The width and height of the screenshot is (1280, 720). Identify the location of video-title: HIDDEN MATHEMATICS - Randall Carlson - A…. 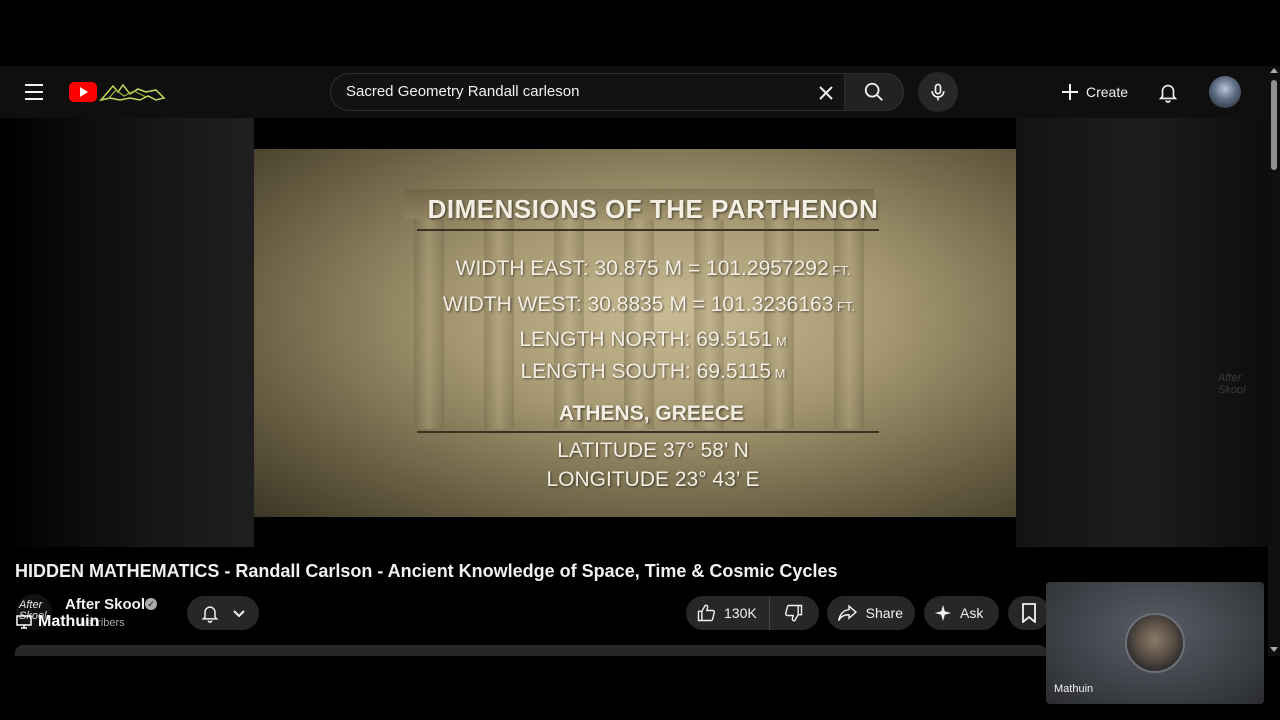
(426, 571).